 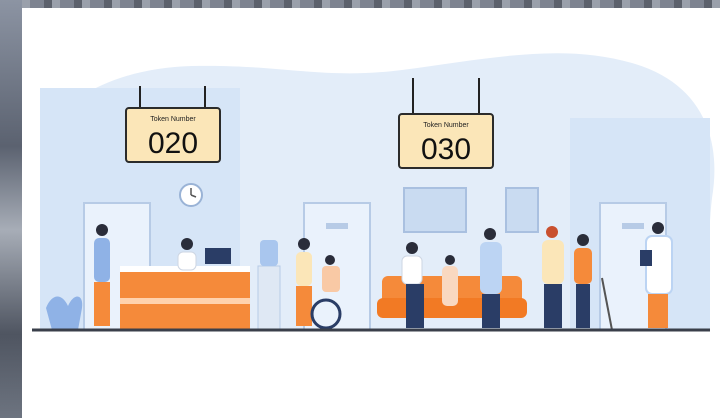 I want to click on receptionist-standing, so click(x=102, y=275).